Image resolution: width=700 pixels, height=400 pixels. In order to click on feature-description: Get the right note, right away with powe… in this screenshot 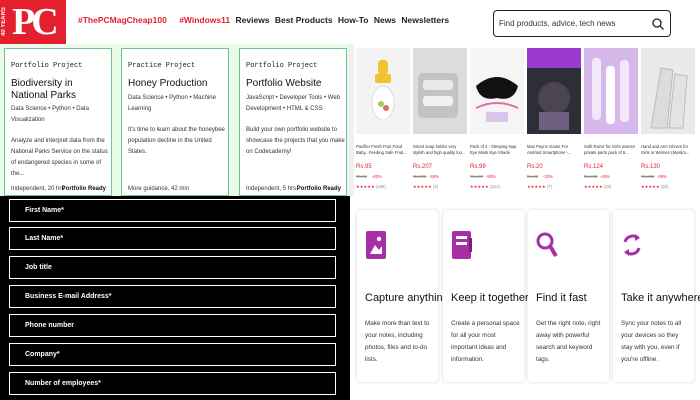, I will do `click(568, 341)`.